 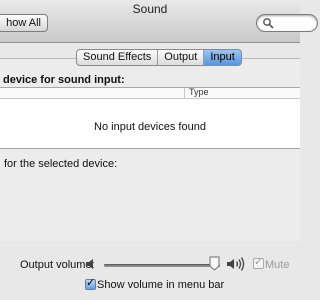 What do you see at coordinates (150, 127) in the screenshot?
I see `empty-list-message: No input devices found` at bounding box center [150, 127].